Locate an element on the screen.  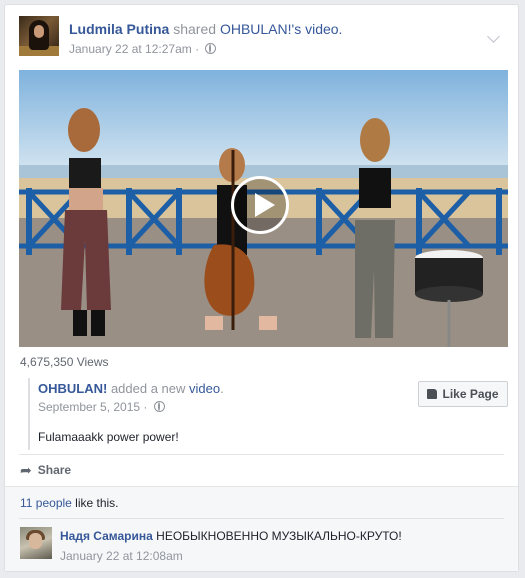
chevron-down-icon is located at coordinates (493, 36).